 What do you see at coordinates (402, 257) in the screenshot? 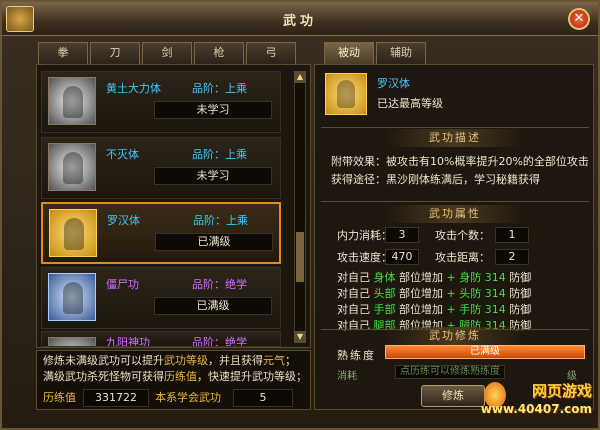
I see `atk-speed-value: 470` at bounding box center [402, 257].